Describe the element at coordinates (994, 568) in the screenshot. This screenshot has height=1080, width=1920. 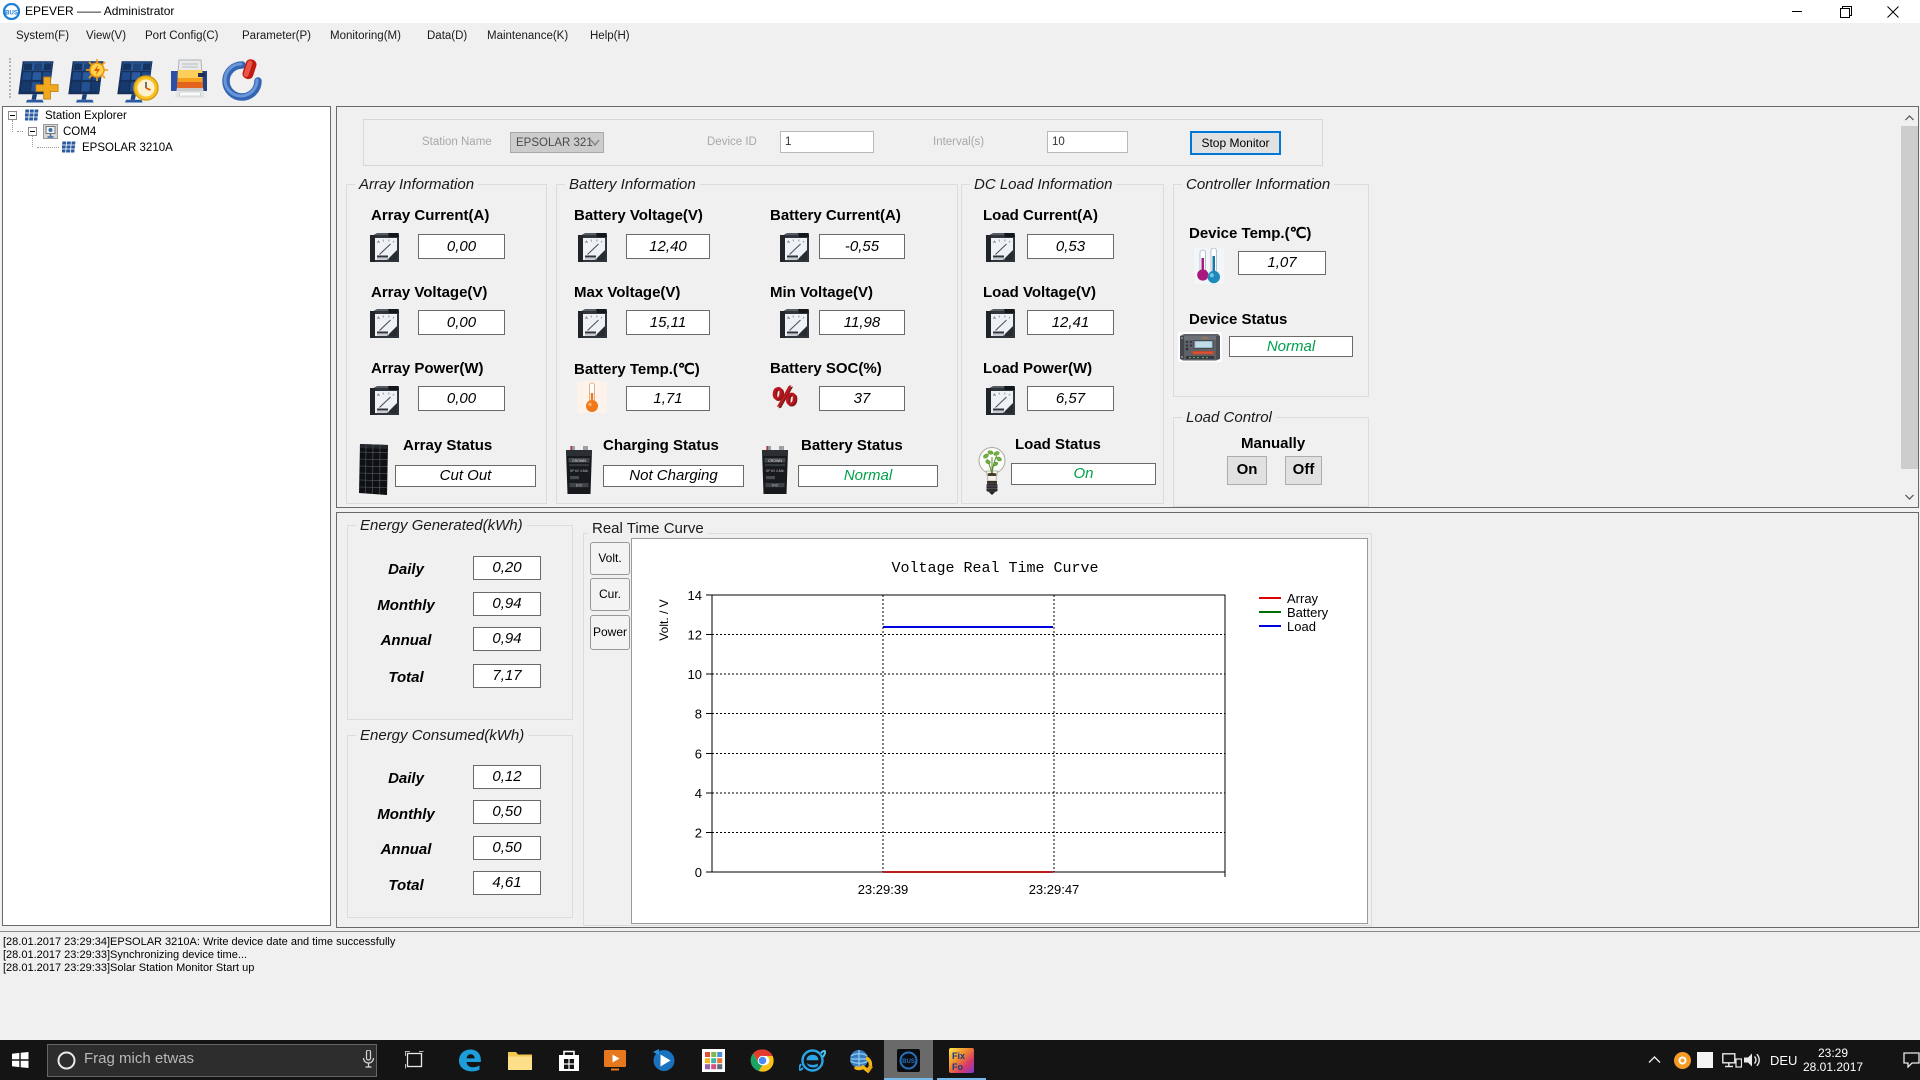
I see `svg-text: Voltage Real Time Curve` at that location.